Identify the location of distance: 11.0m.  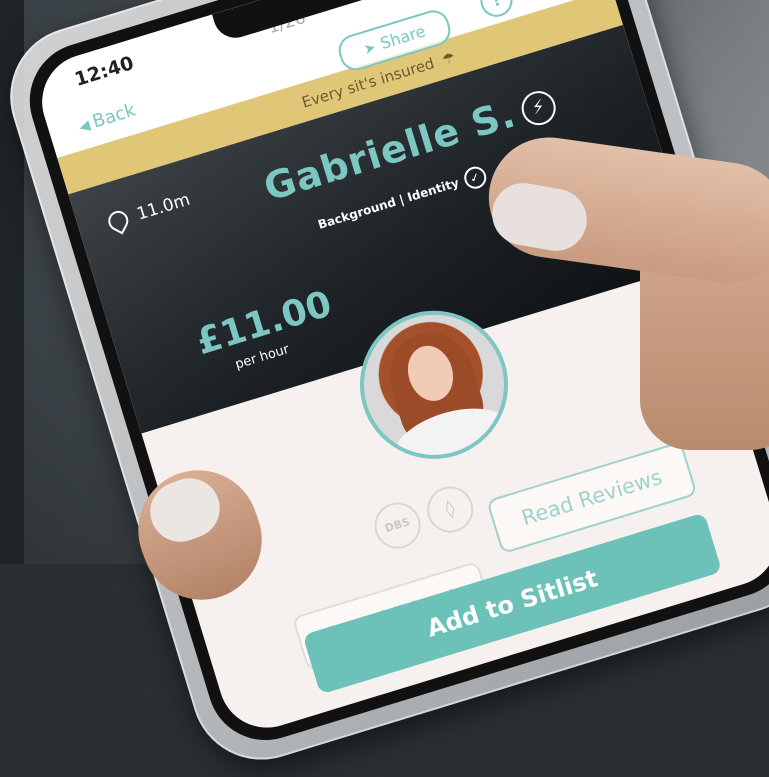
(148, 212).